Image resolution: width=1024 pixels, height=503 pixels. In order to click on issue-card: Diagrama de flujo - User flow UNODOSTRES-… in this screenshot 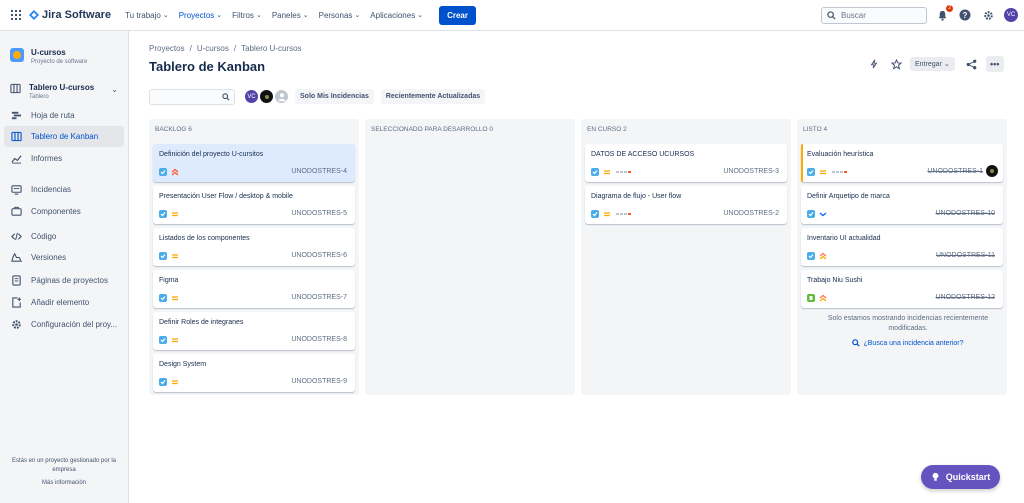, I will do `click(686, 205)`.